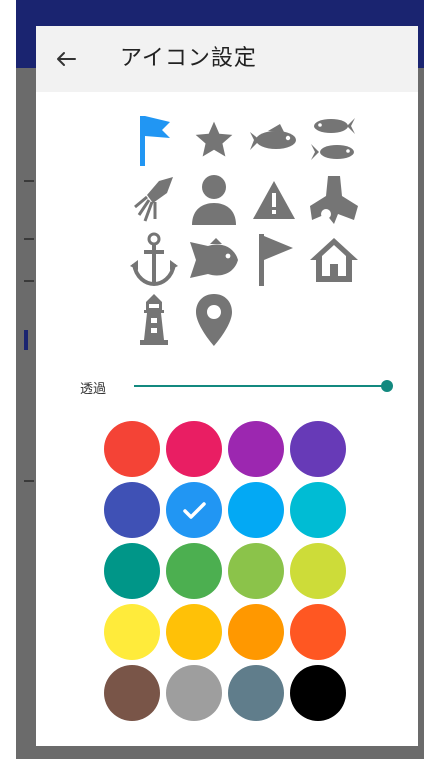  I want to click on icon-option-tetrapod, so click(334, 200).